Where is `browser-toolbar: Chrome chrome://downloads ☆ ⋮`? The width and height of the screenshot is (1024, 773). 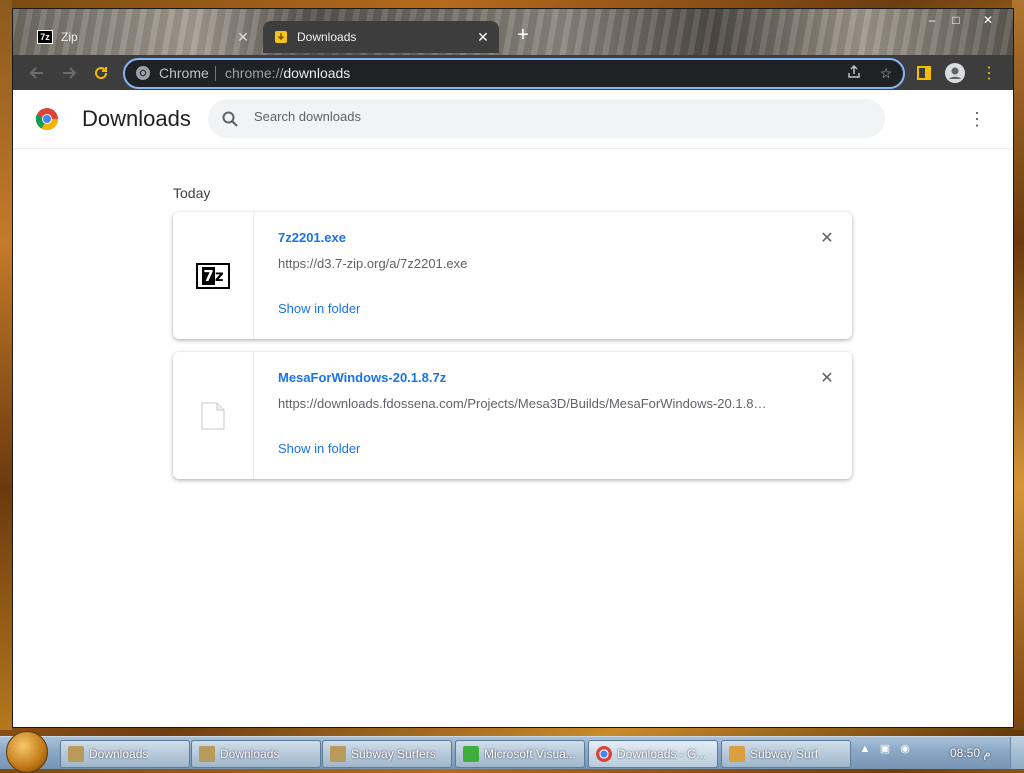 browser-toolbar: Chrome chrome://downloads ☆ ⋮ is located at coordinates (513, 72).